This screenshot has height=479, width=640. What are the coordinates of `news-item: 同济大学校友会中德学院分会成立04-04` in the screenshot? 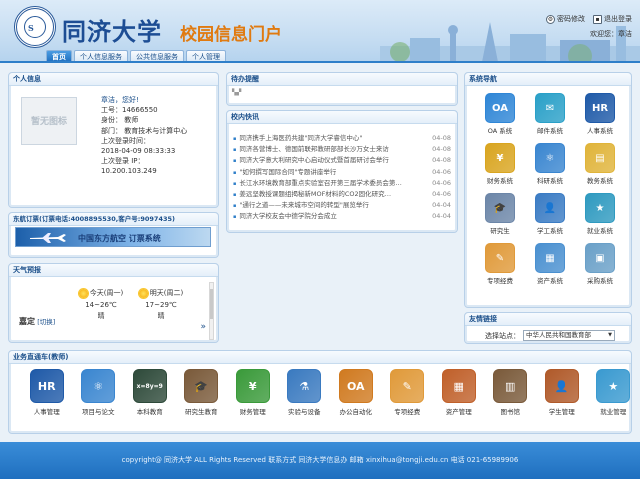 It's located at (342, 216).